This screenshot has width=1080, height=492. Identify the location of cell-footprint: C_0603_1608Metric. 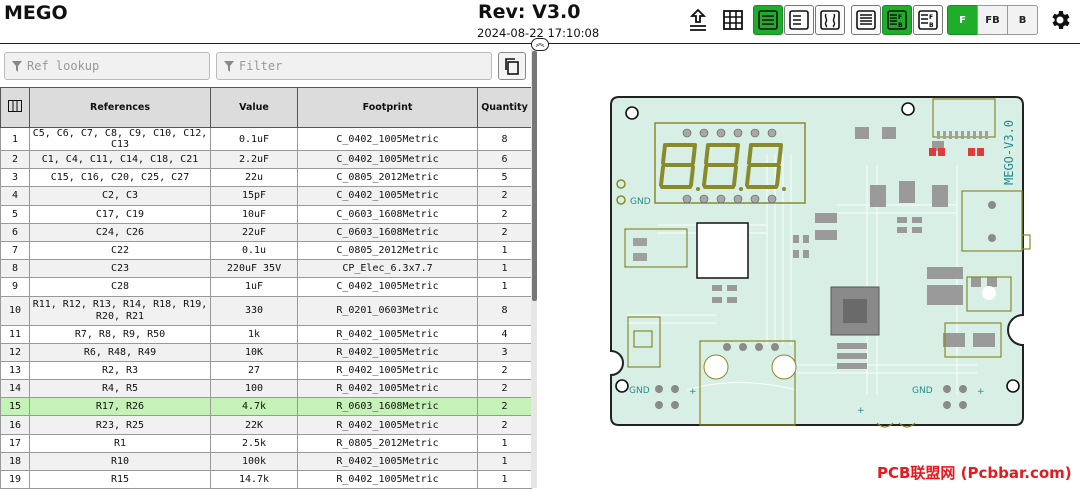
(387, 214).